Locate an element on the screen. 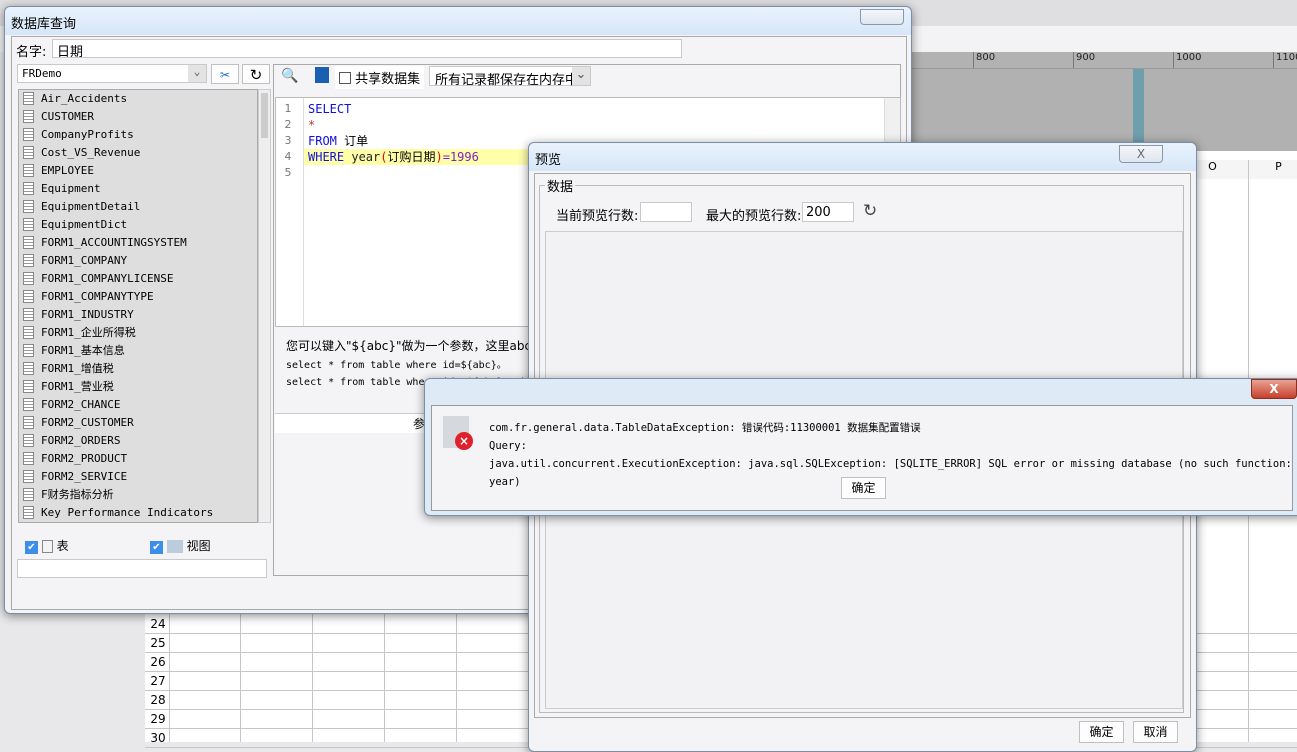  current-rows-label: 当前预览行数: is located at coordinates (597, 216).